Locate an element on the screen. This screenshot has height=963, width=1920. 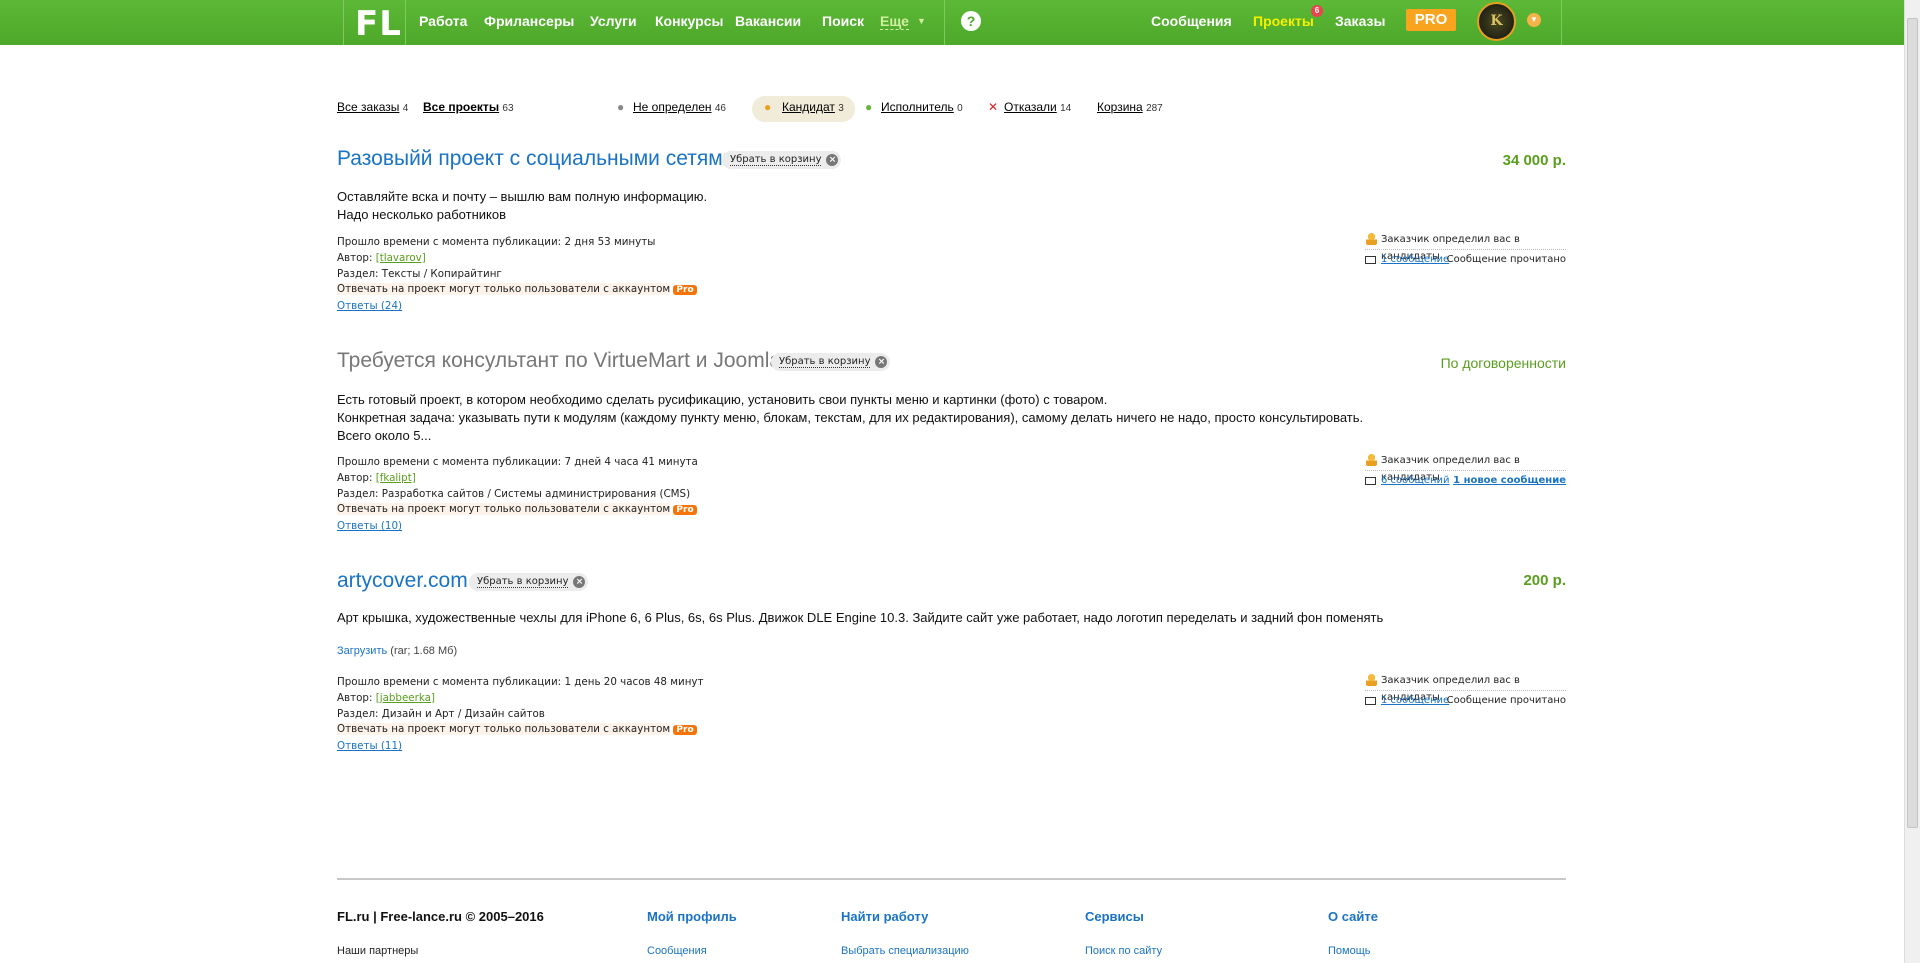
project-title: artycover.com is located at coordinates (402, 581).